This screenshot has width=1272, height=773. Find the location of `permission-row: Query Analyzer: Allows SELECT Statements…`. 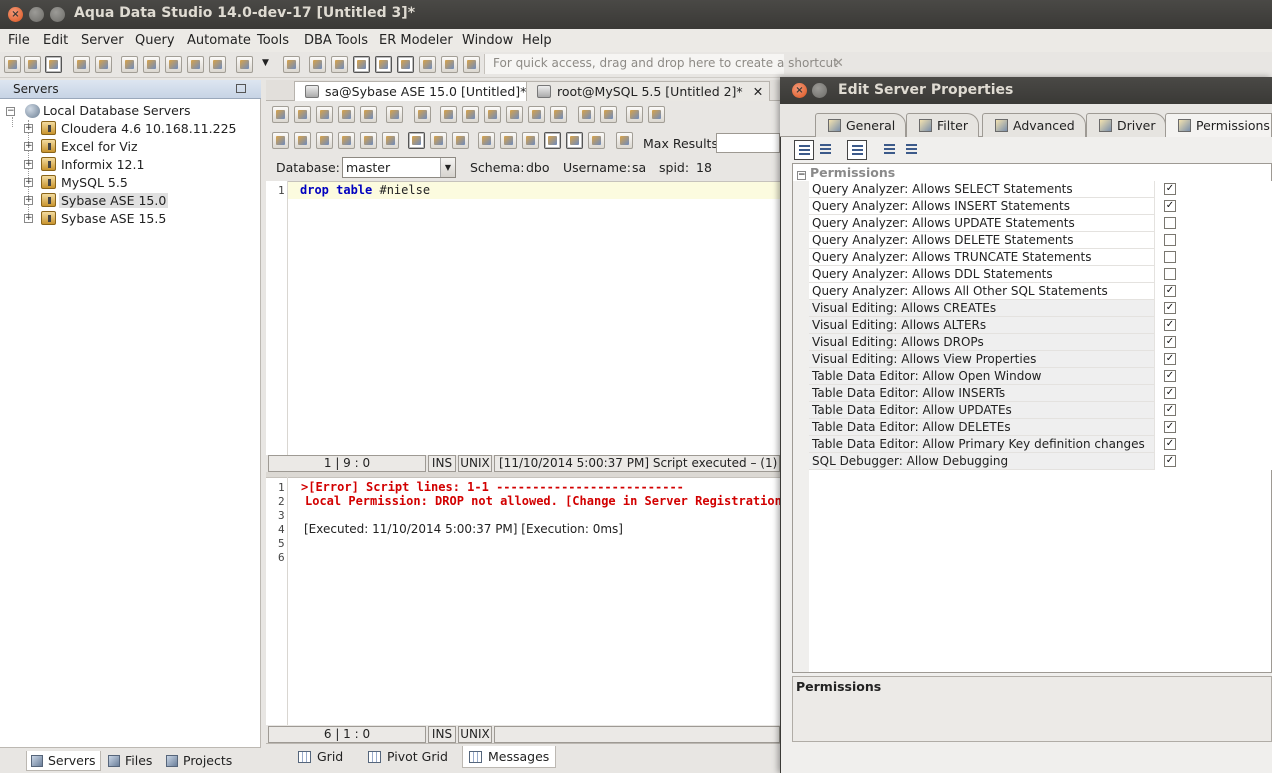

permission-row: Query Analyzer: Allows SELECT Statements… is located at coordinates (1040, 189).